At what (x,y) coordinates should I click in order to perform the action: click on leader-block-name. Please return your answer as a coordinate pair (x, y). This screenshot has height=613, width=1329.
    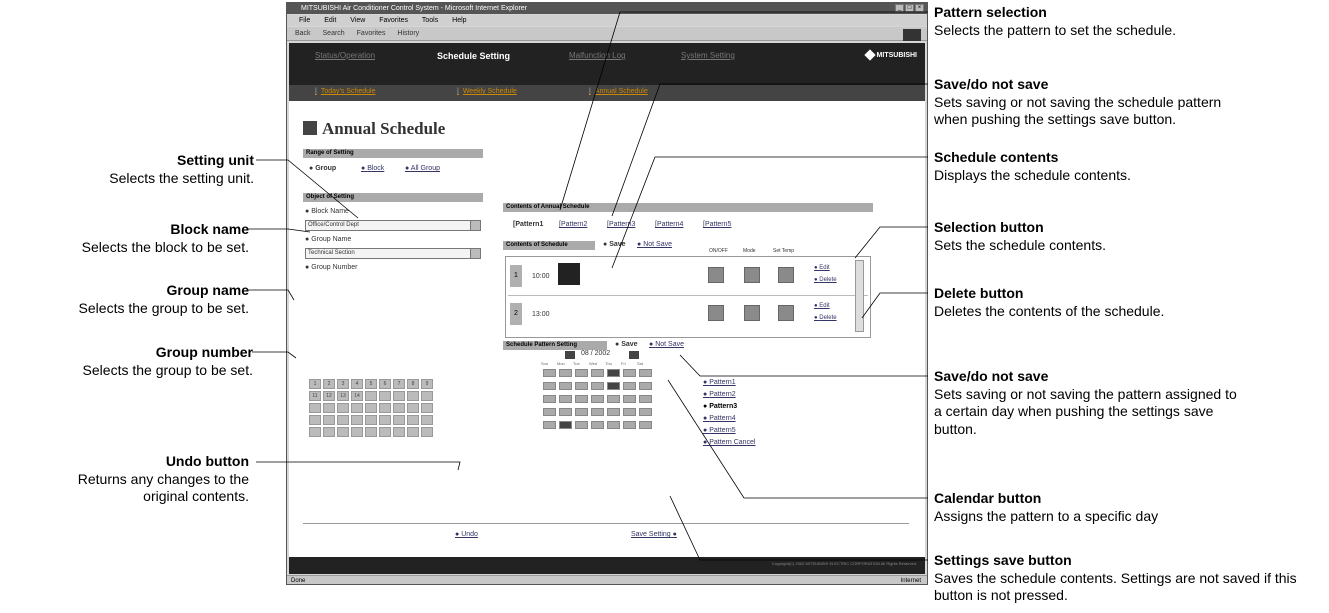
    Looking at the image, I should click on (279, 230).